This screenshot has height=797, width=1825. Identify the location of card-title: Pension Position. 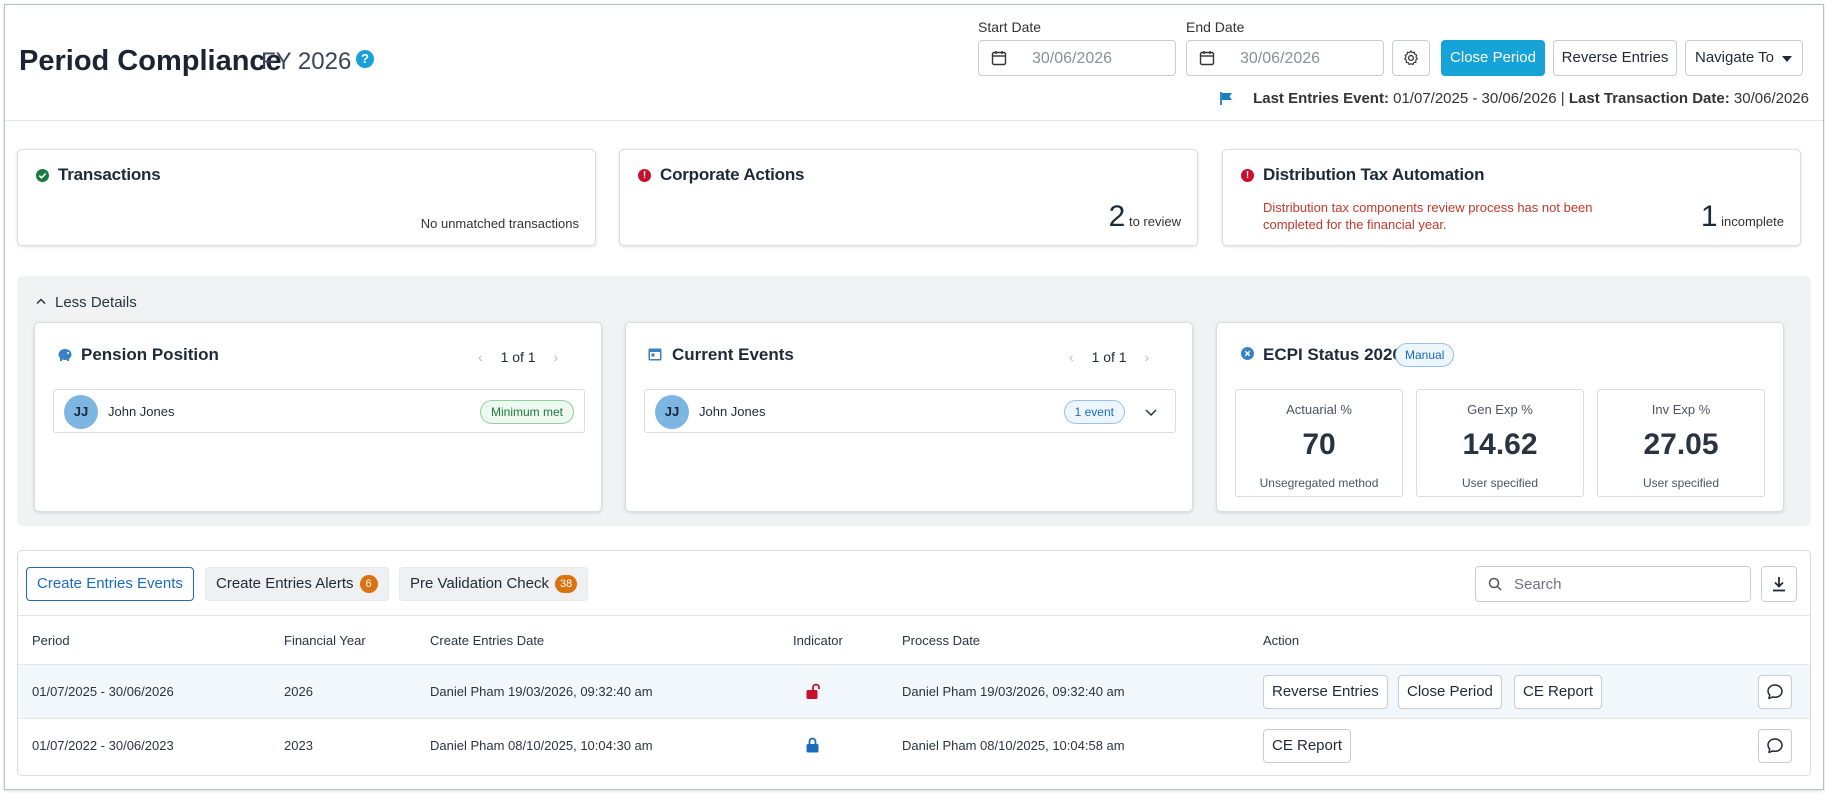
(150, 354).